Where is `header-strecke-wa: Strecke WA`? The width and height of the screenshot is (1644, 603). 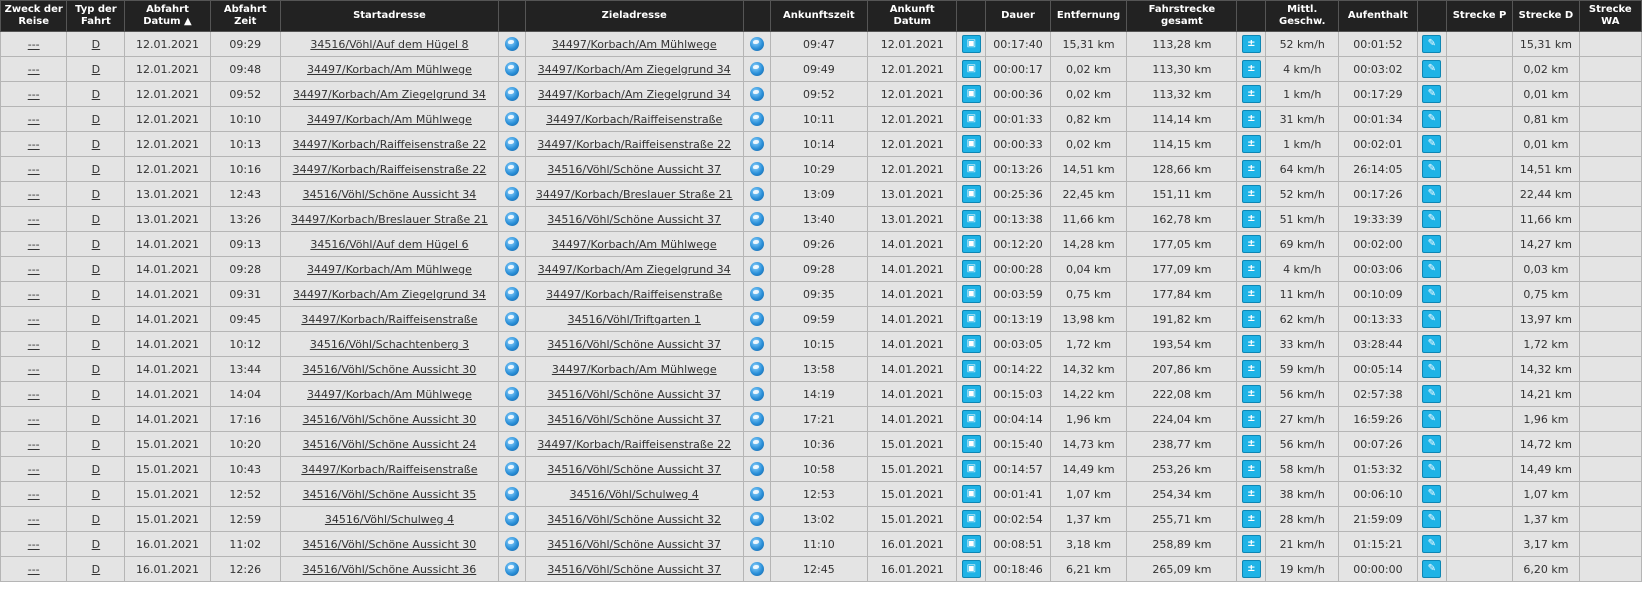
header-strecke-wa: Strecke WA is located at coordinates (1610, 16).